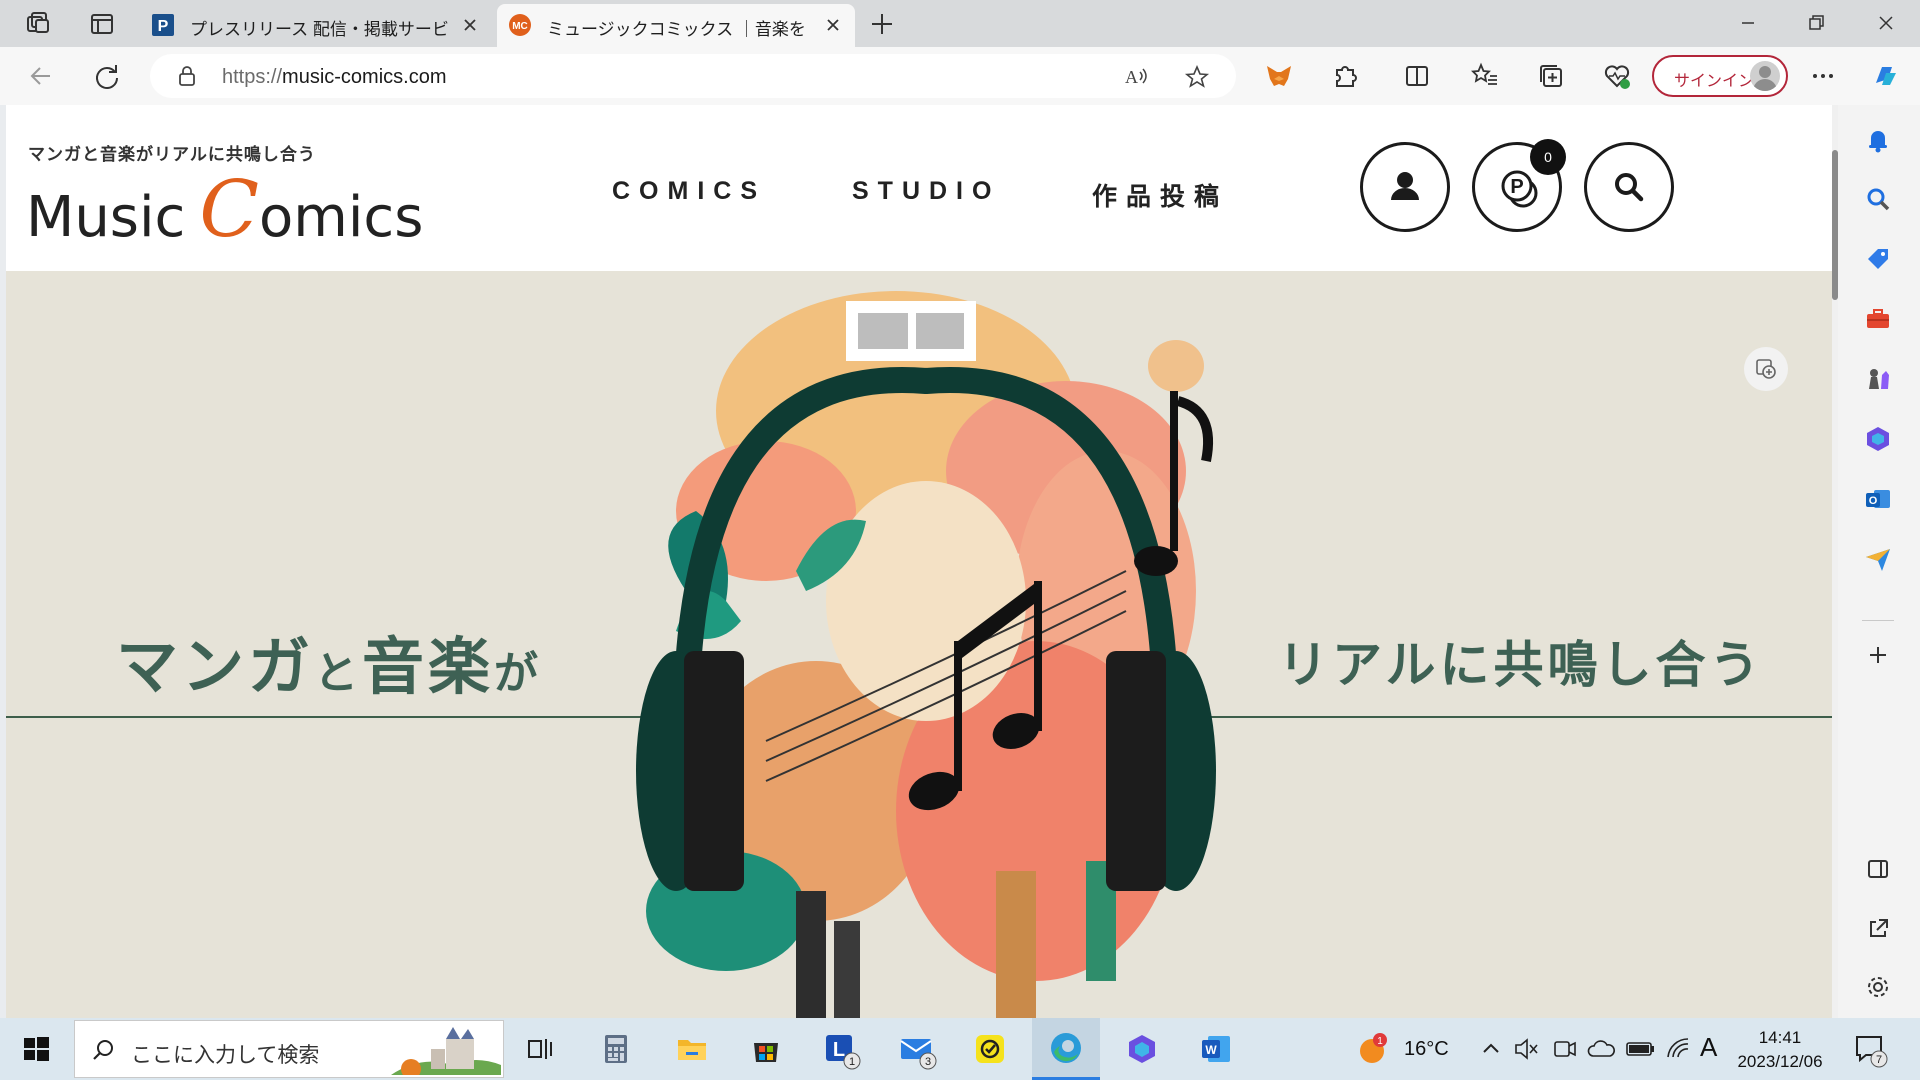 Image resolution: width=1920 pixels, height=1080 pixels. I want to click on weather-sun-icon: 1, so click(1374, 1049).